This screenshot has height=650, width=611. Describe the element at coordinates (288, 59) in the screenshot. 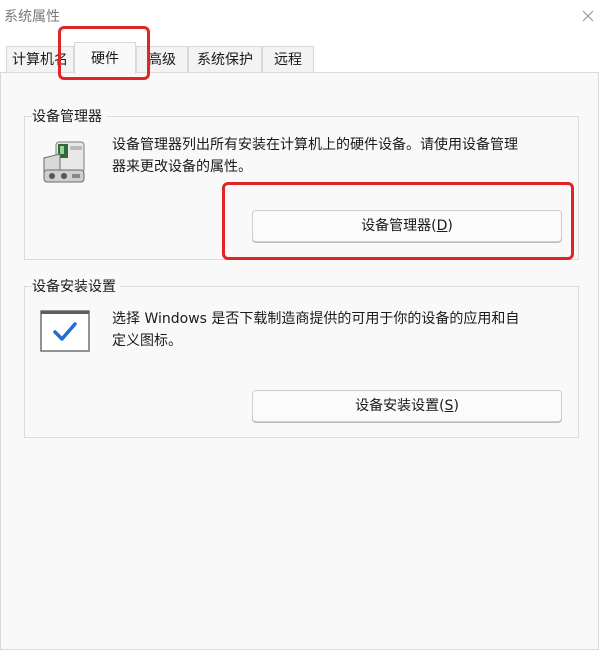

I see `tab-remote: 远程` at that location.